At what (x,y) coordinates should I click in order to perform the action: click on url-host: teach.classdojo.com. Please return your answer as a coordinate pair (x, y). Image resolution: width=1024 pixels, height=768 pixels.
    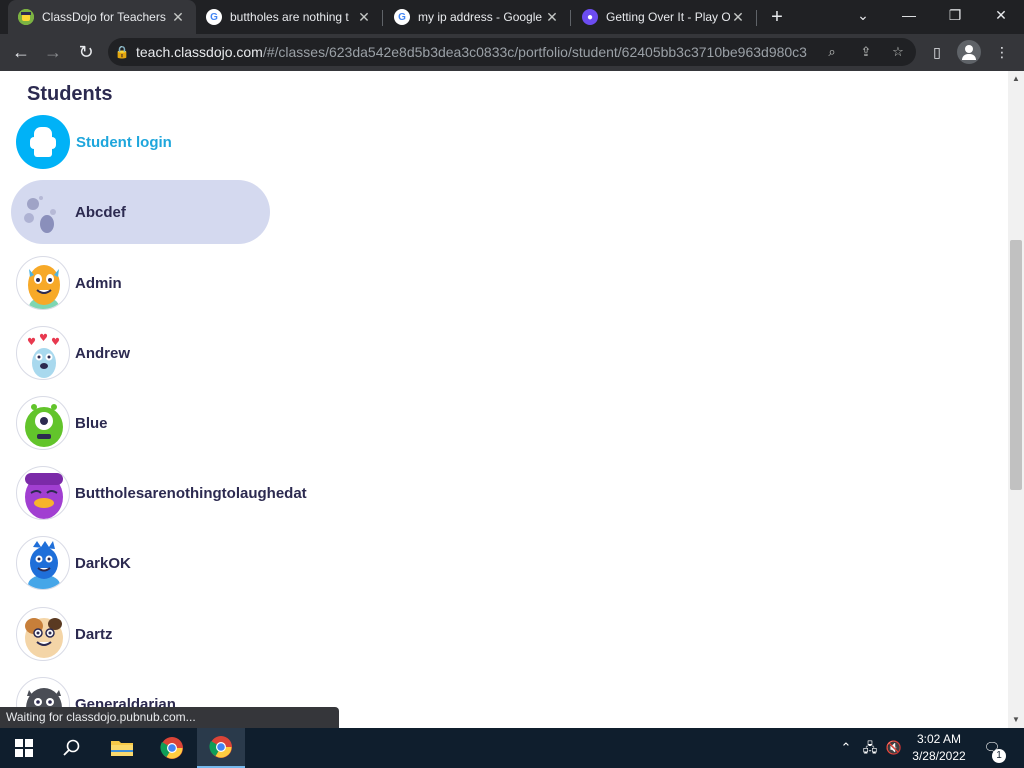
    Looking at the image, I should click on (199, 52).